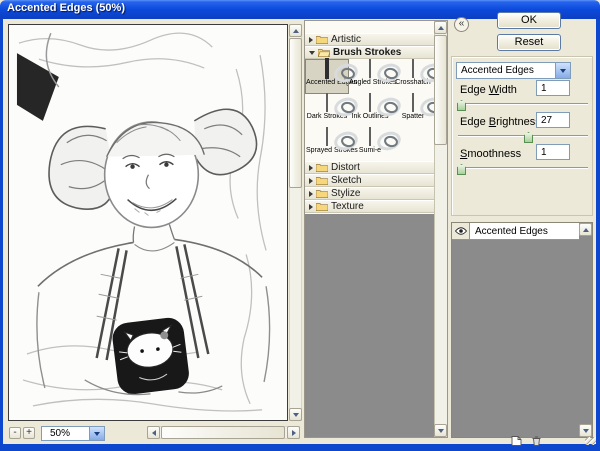  What do you see at coordinates (523, 136) in the screenshot?
I see `edge-brightness-slider-track` at bounding box center [523, 136].